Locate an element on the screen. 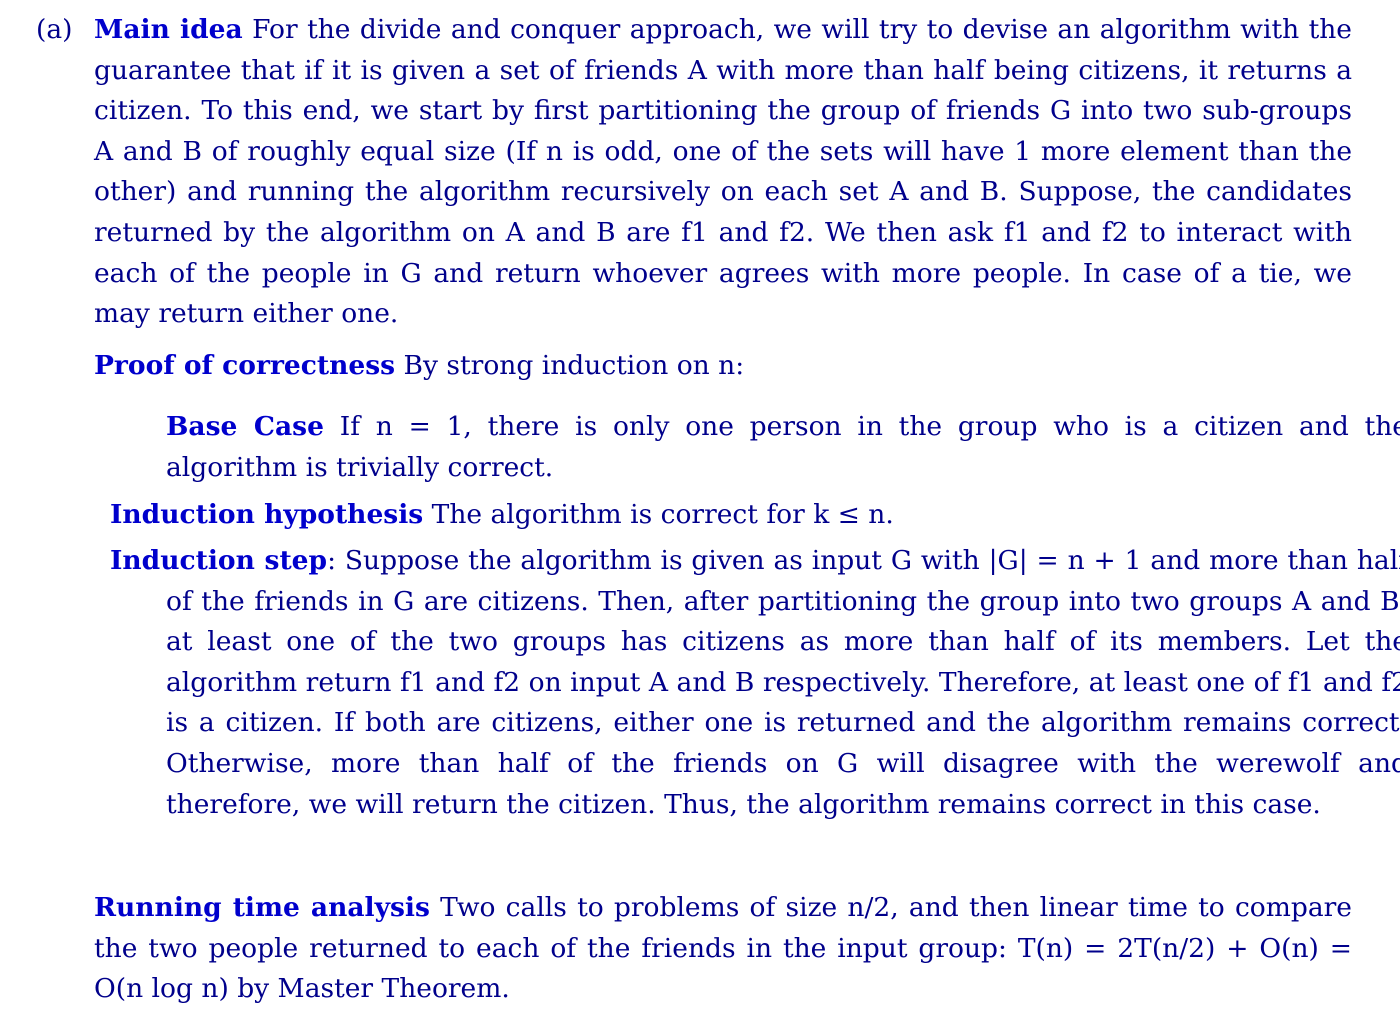  proof-heading: Proof of correctness is located at coordinates (245, 365).